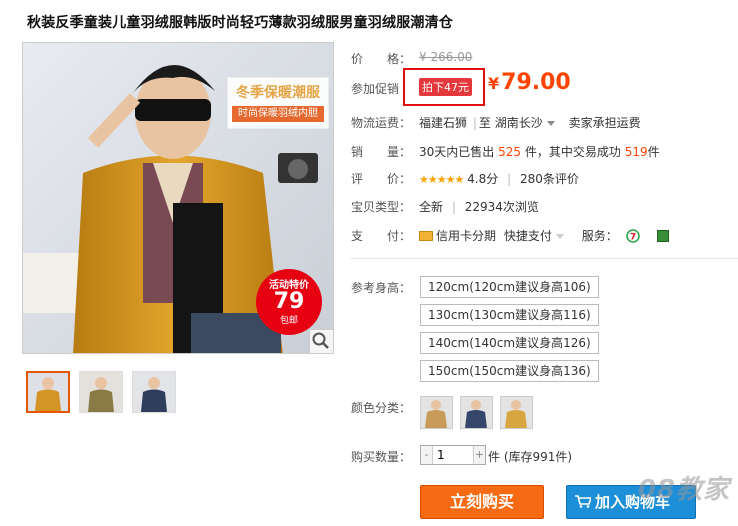 This screenshot has height=526, width=738. I want to click on sale-badge-price: 79, so click(289, 301).